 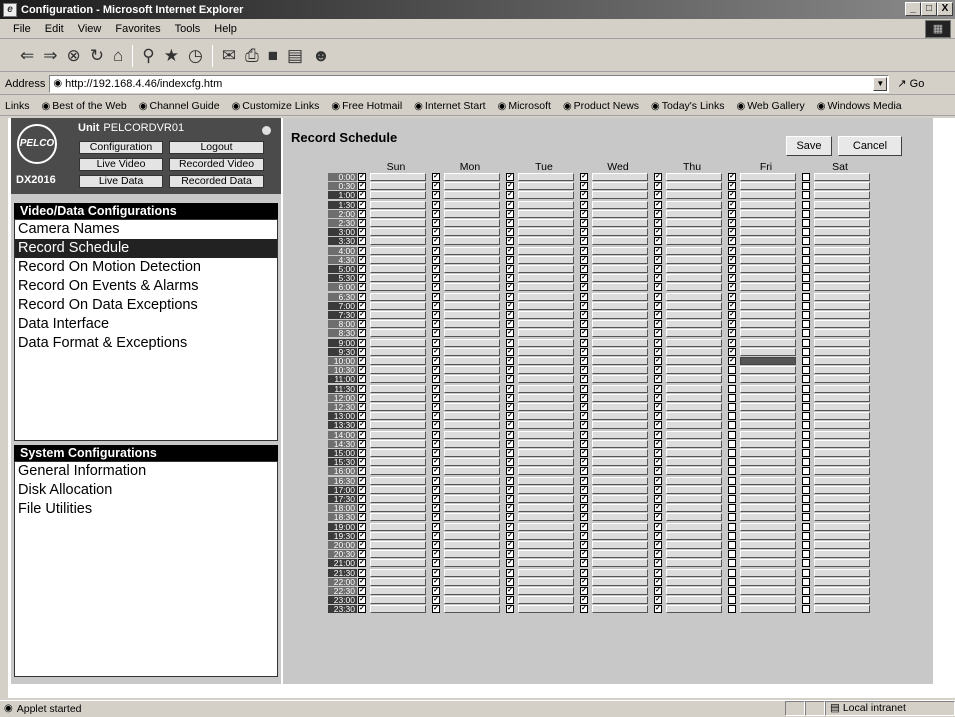 I want to click on menu-item-record-on-events: Record On Events & Alarms, so click(x=146, y=286).